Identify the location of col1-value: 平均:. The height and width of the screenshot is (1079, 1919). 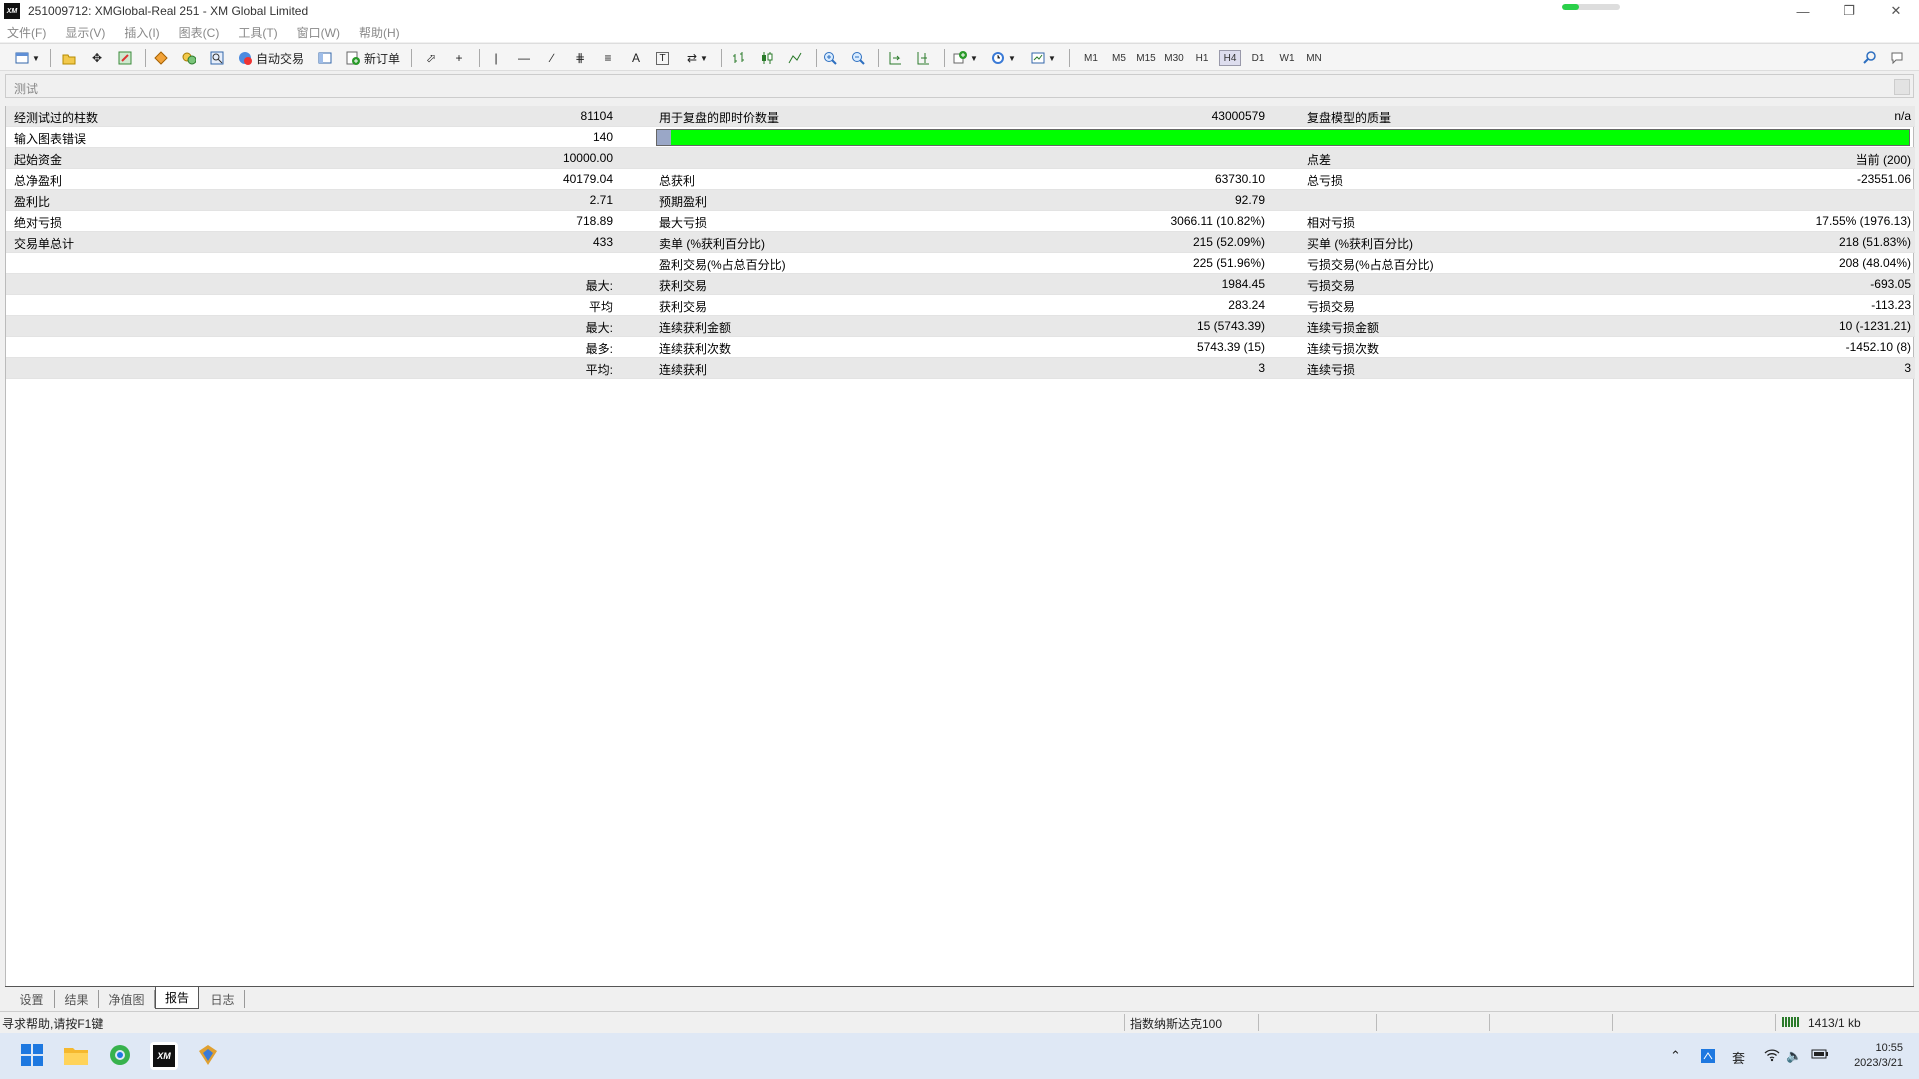
(599, 370).